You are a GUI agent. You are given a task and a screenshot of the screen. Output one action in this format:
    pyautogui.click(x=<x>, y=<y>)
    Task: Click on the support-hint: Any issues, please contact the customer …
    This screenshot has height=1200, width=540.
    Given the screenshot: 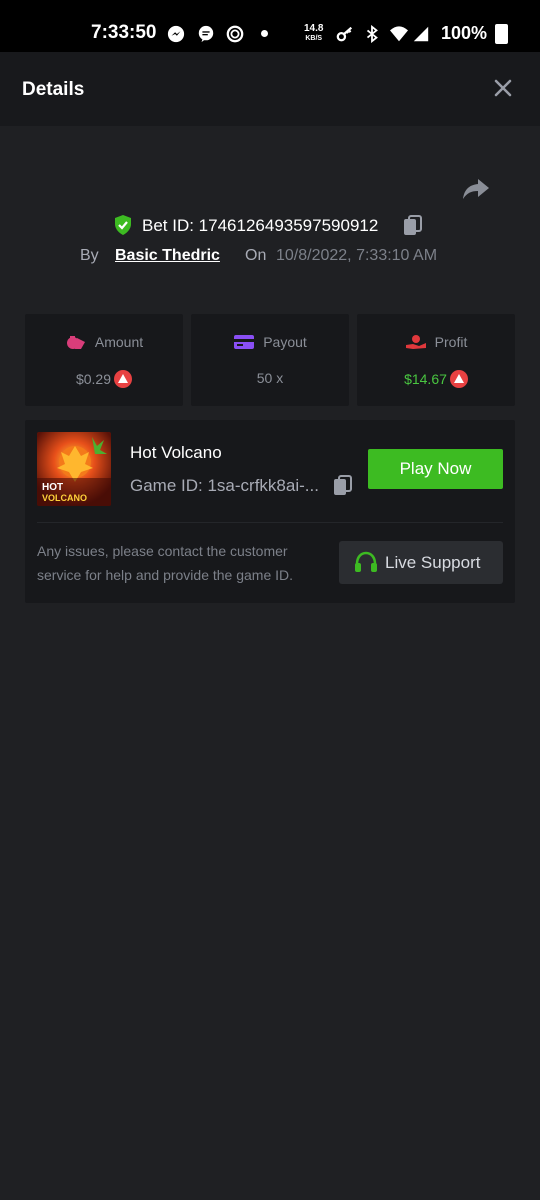 What is the action you would take?
    pyautogui.click(x=165, y=563)
    